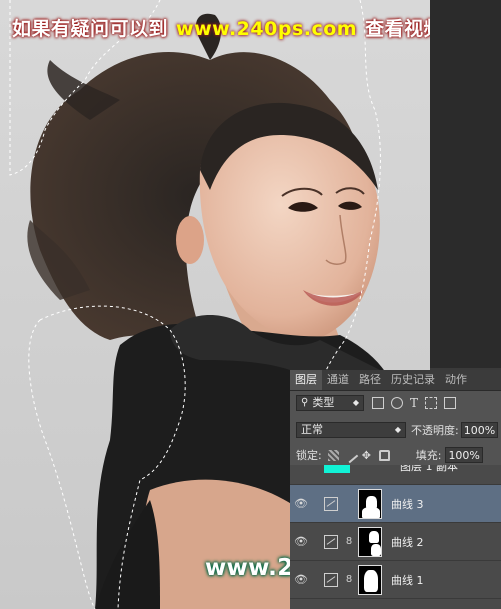  What do you see at coordinates (407, 580) in the screenshot?
I see `layer-name: 曲线 1` at bounding box center [407, 580].